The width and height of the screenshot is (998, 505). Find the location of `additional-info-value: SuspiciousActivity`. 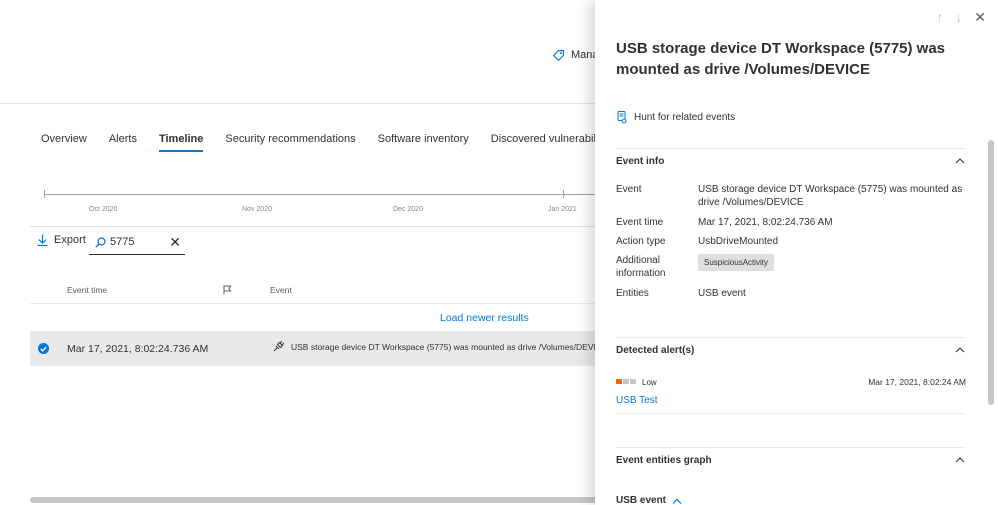

additional-info-value: SuspiciousActivity is located at coordinates (835, 262).